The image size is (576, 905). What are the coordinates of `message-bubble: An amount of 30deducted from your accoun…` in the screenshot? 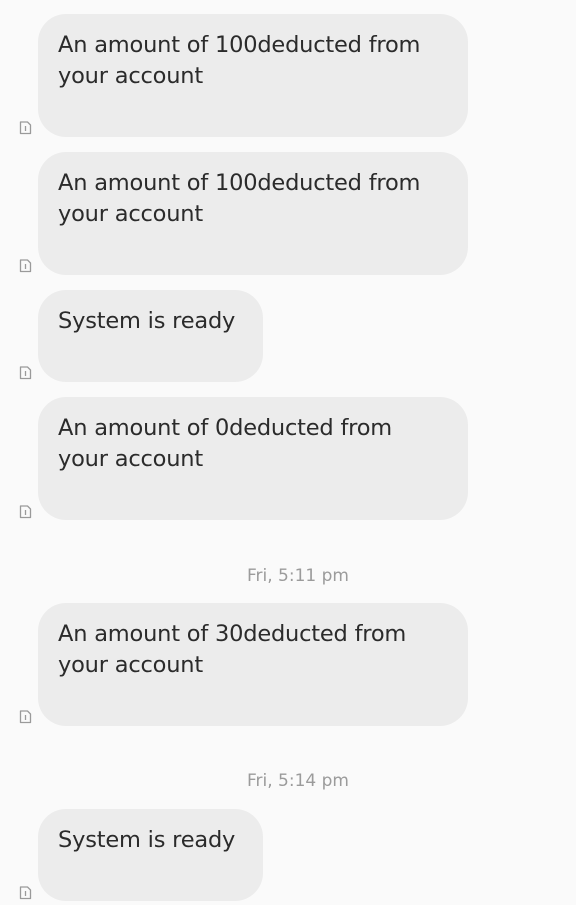 It's located at (253, 664).